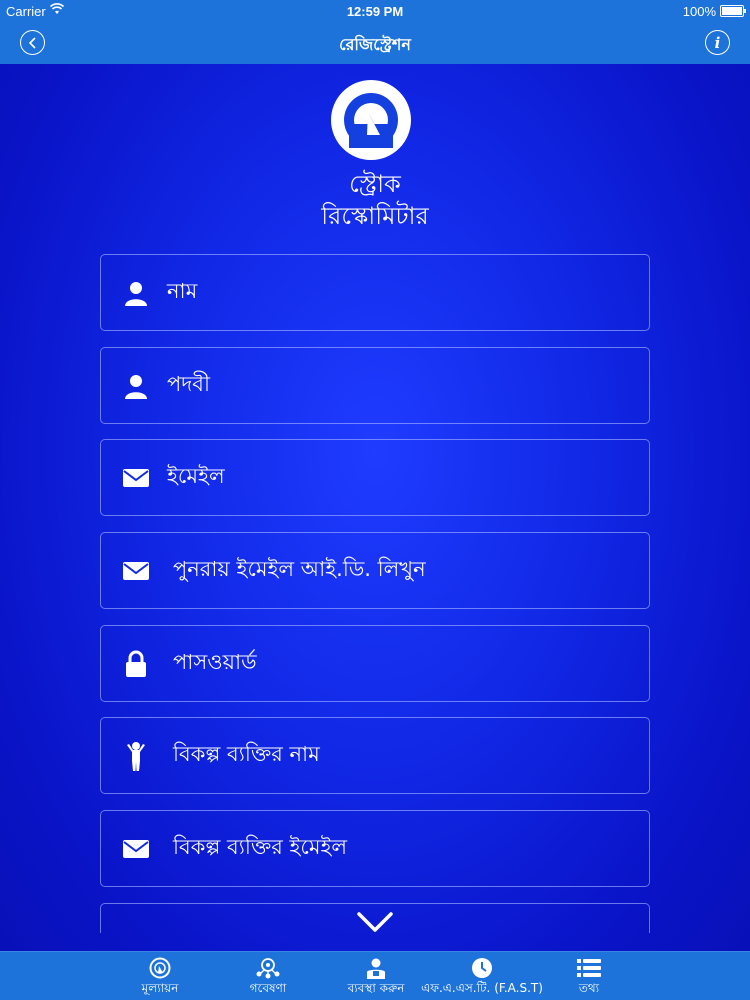  What do you see at coordinates (182, 291) in the screenshot?
I see `name-field-label: নাম` at bounding box center [182, 291].